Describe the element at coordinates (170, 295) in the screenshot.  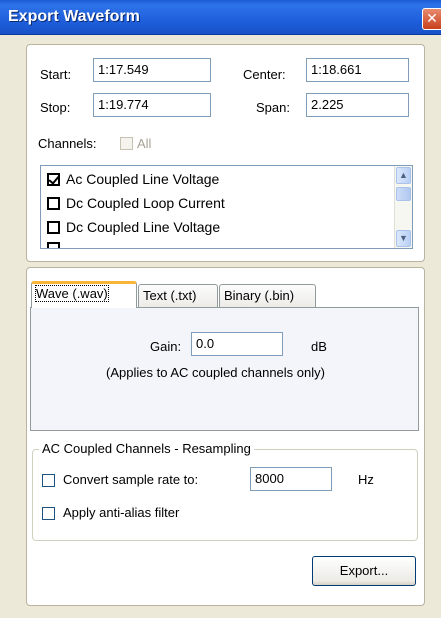
I see `tab-text-label: Text (.txt)` at that location.